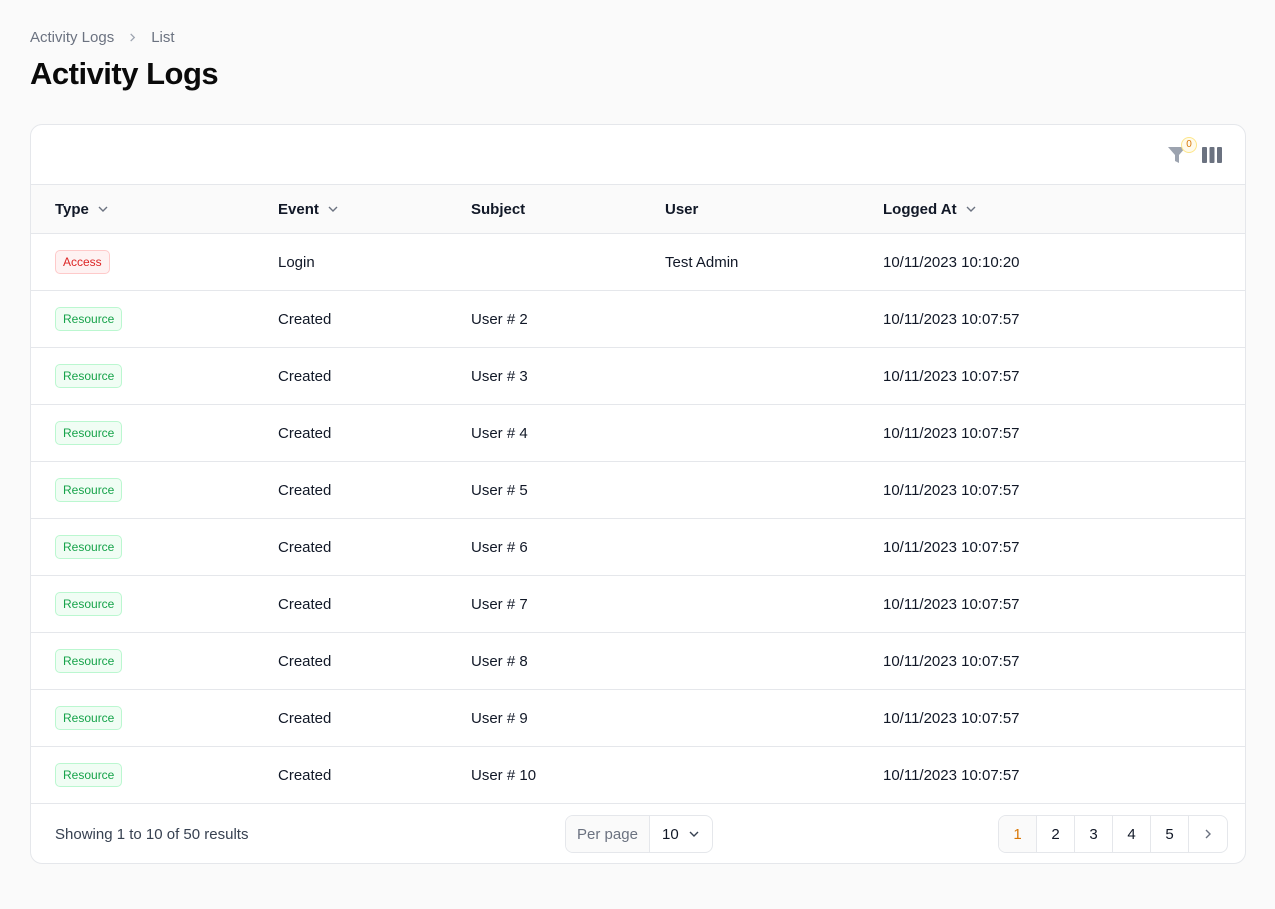 The height and width of the screenshot is (909, 1275). What do you see at coordinates (670, 834) in the screenshot?
I see `per-page-value: 10` at bounding box center [670, 834].